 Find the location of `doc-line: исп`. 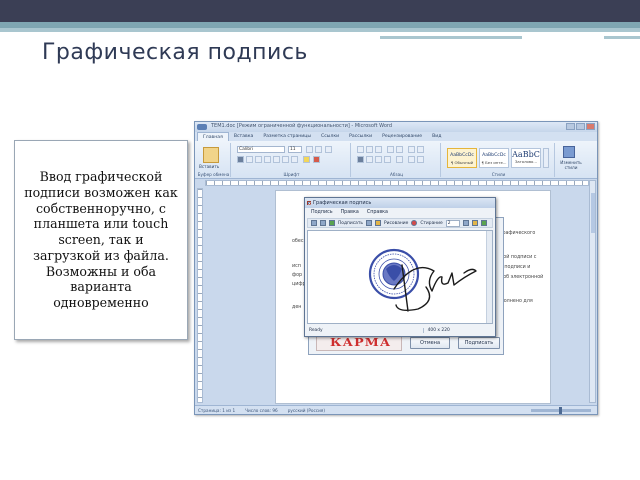

doc-line: исп is located at coordinates (296, 266).